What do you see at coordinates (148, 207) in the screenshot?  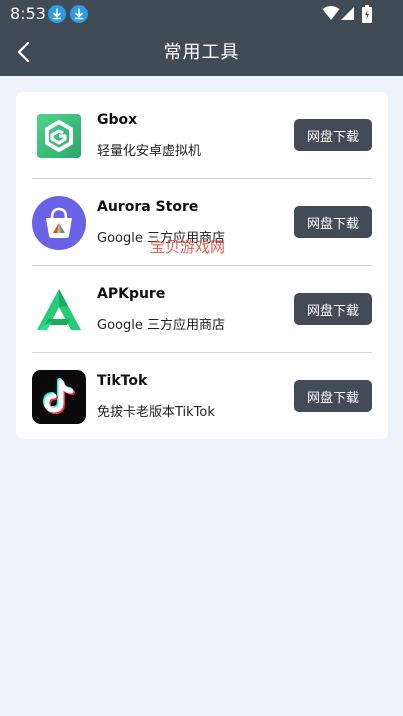 I see `tool-name: Aurora Store` at bounding box center [148, 207].